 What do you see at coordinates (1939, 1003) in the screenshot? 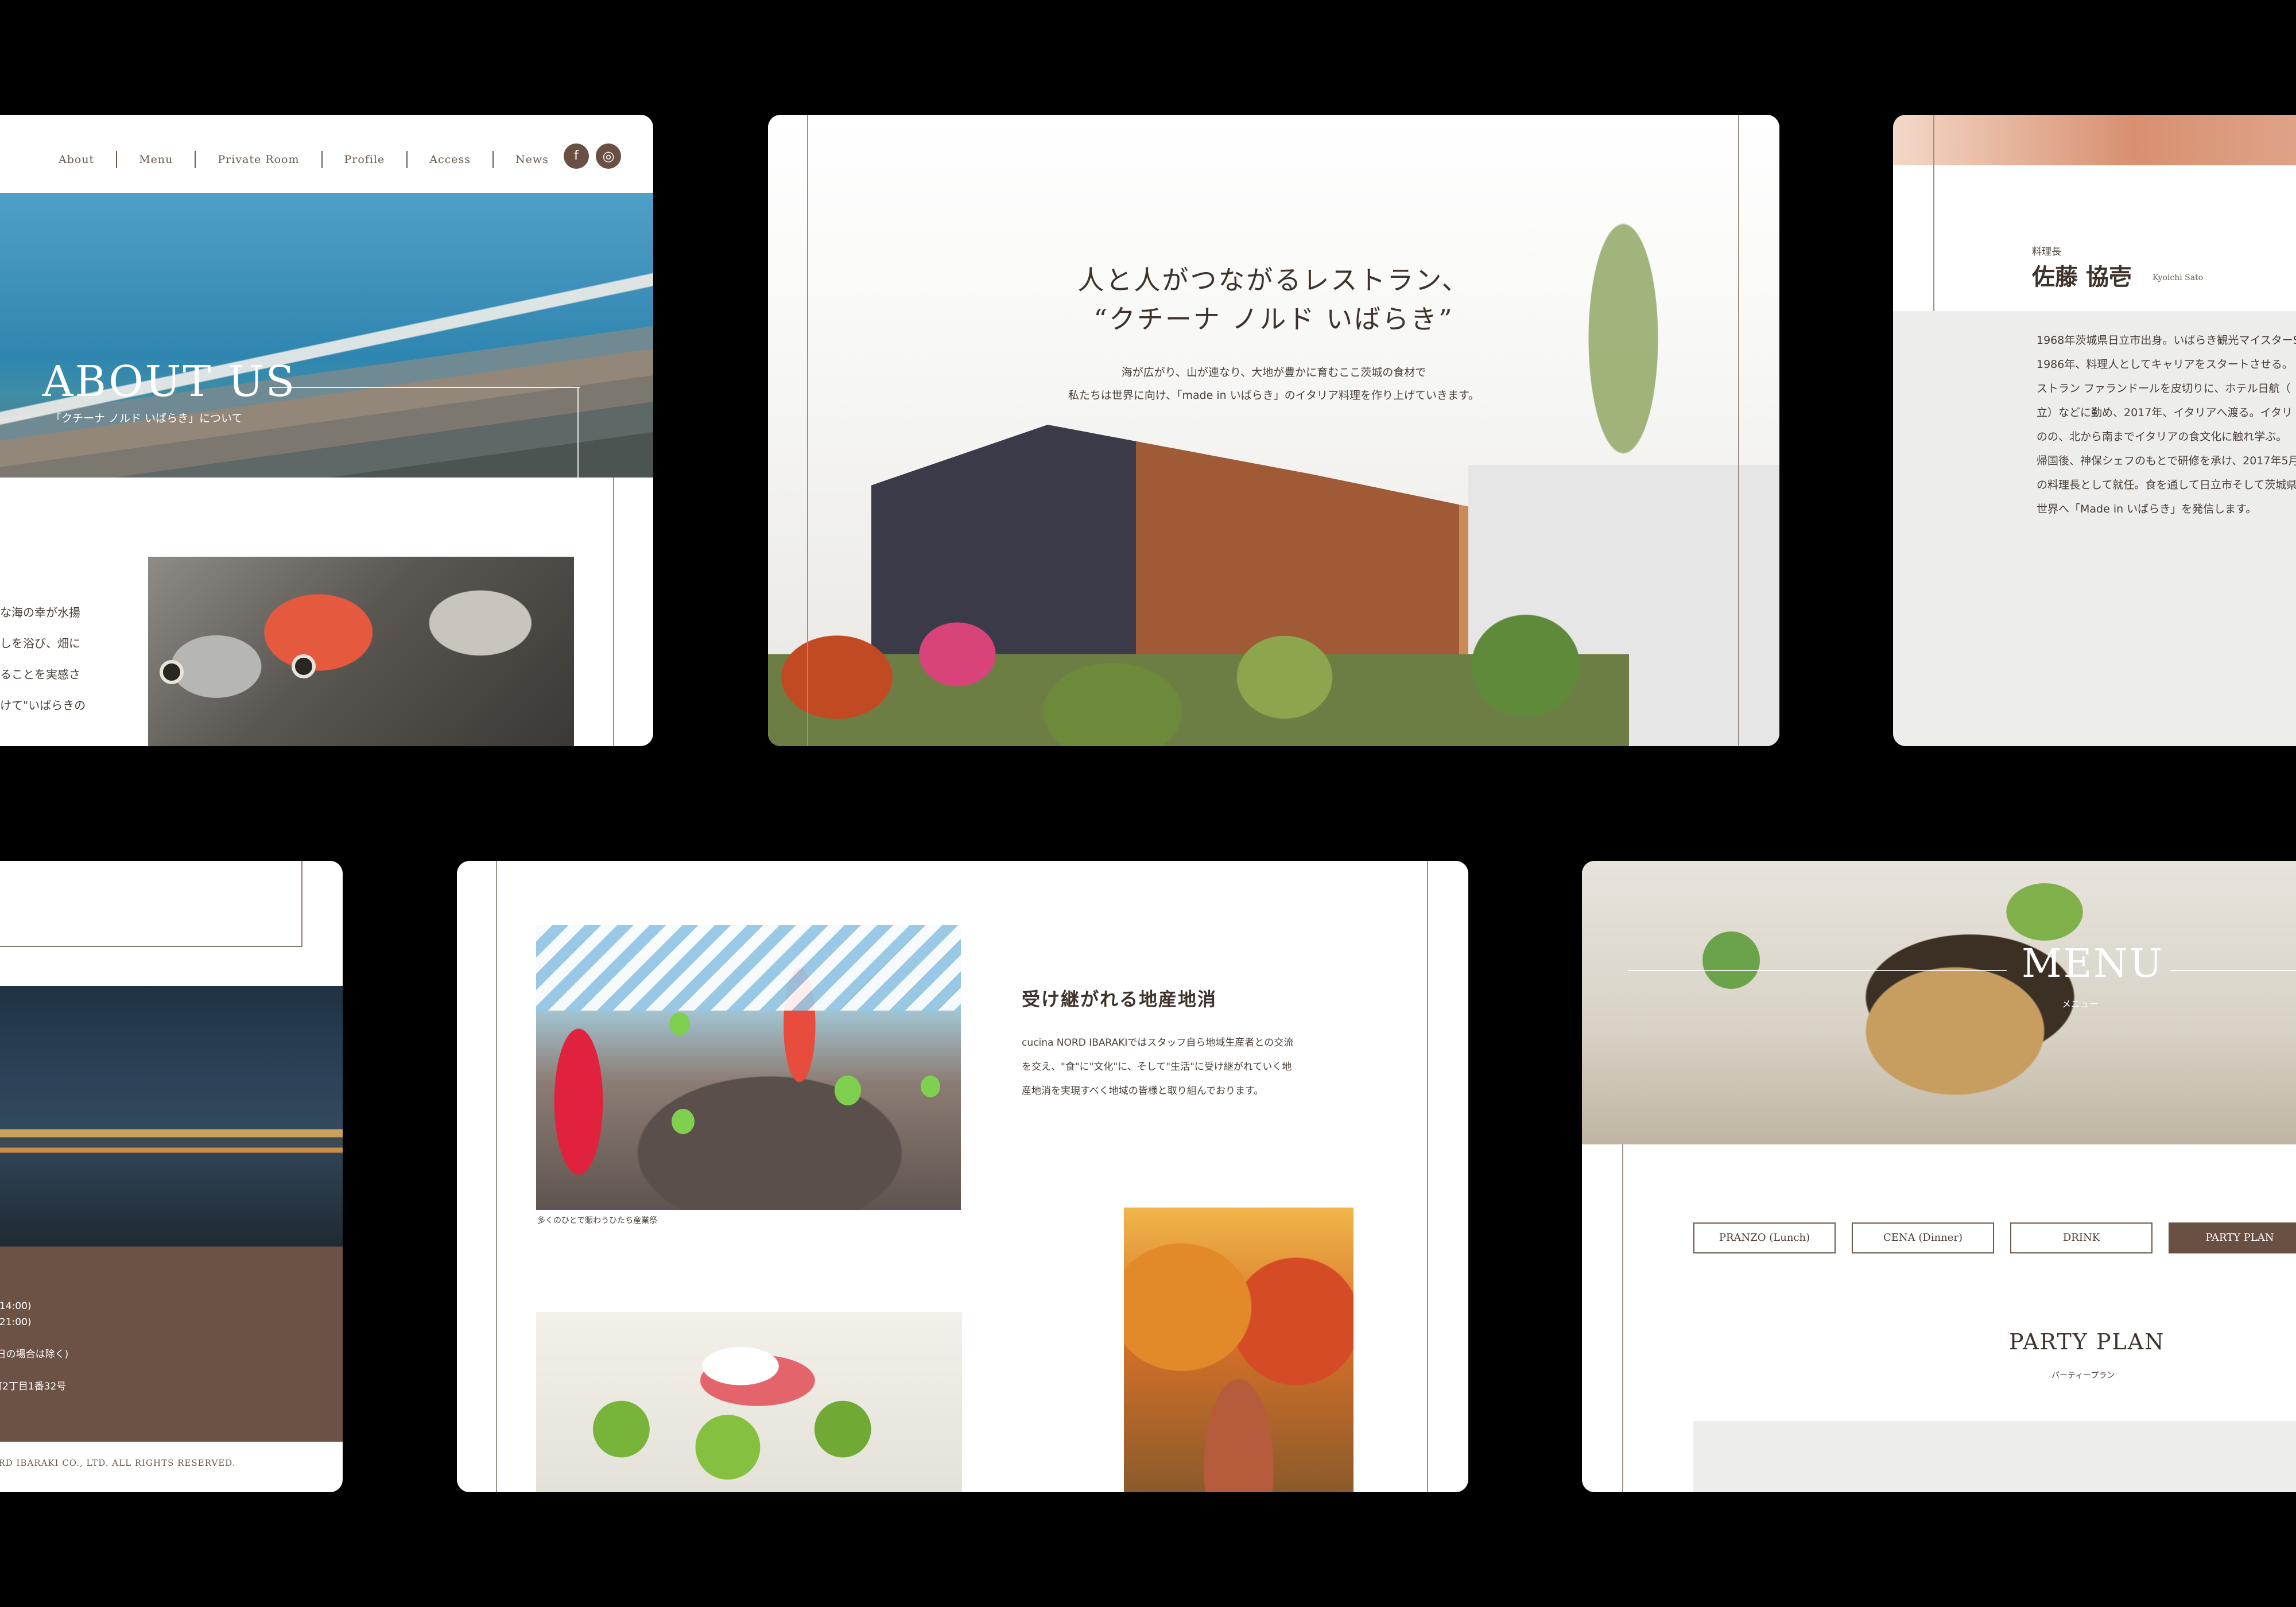
I see `menu-hero-image: MENU メニュー` at bounding box center [1939, 1003].